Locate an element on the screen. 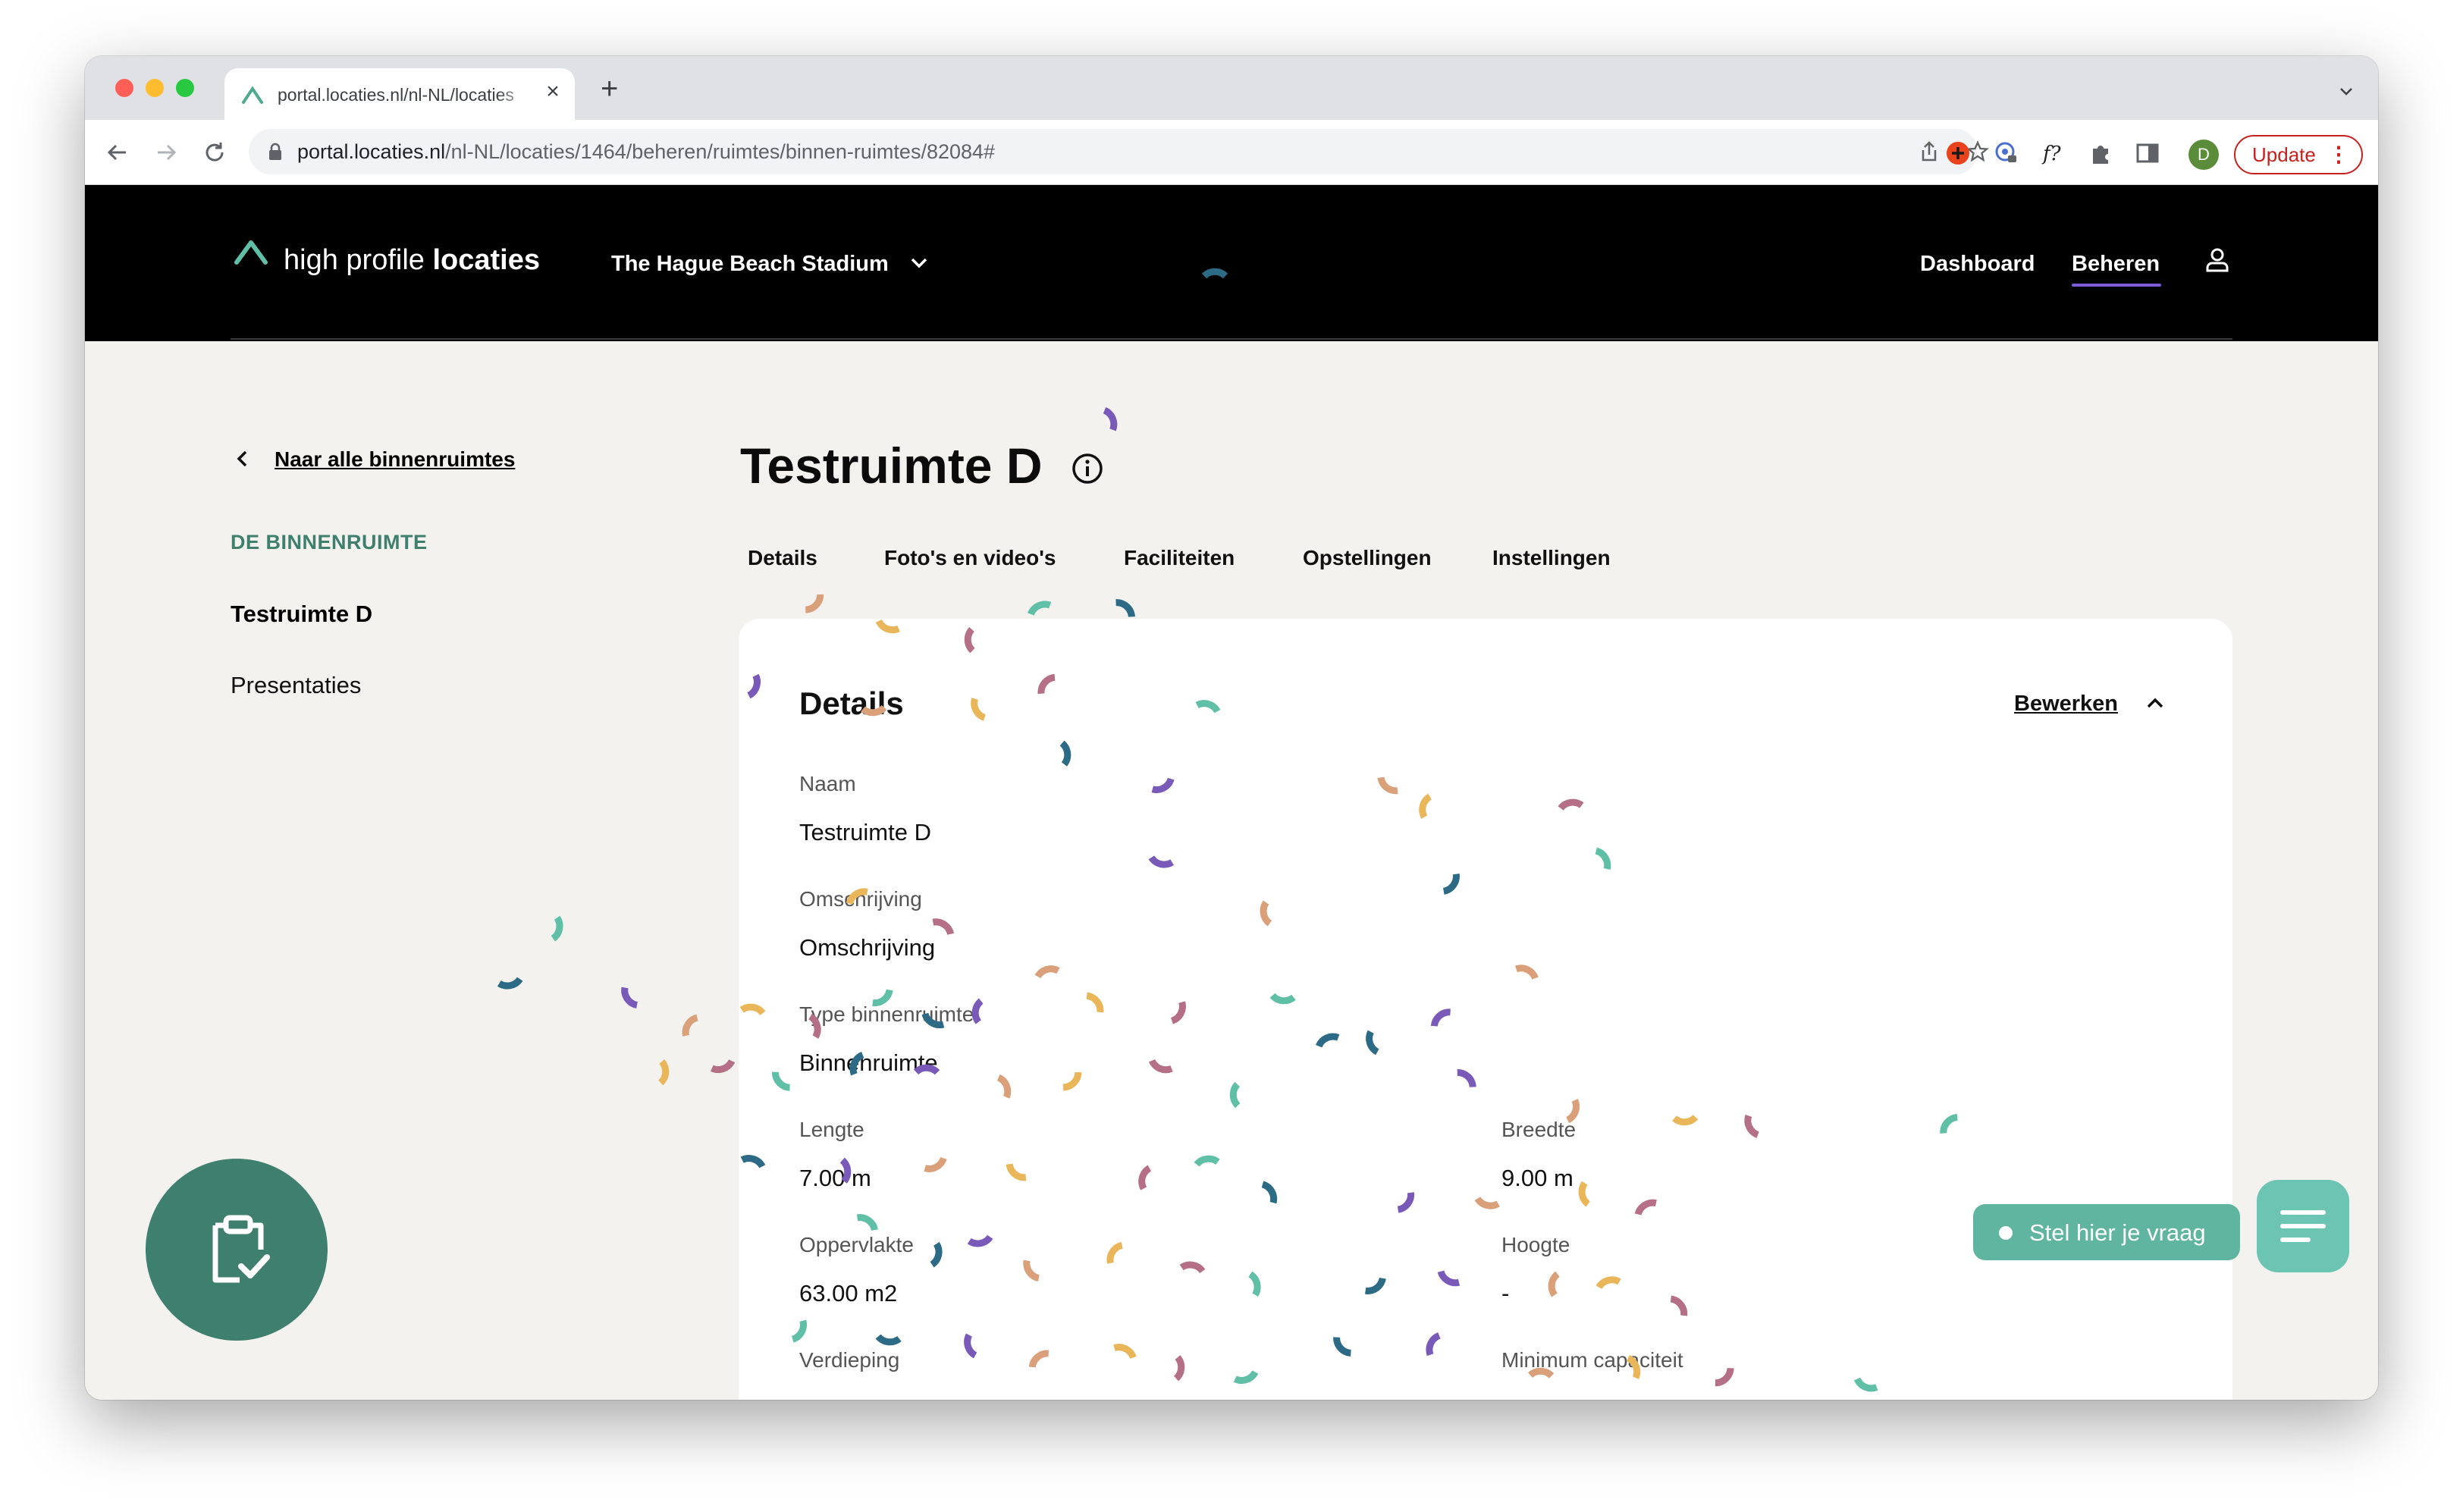 The image size is (2463, 1512). ask-question-button: Stel hier je vraag is located at coordinates (2106, 1232).